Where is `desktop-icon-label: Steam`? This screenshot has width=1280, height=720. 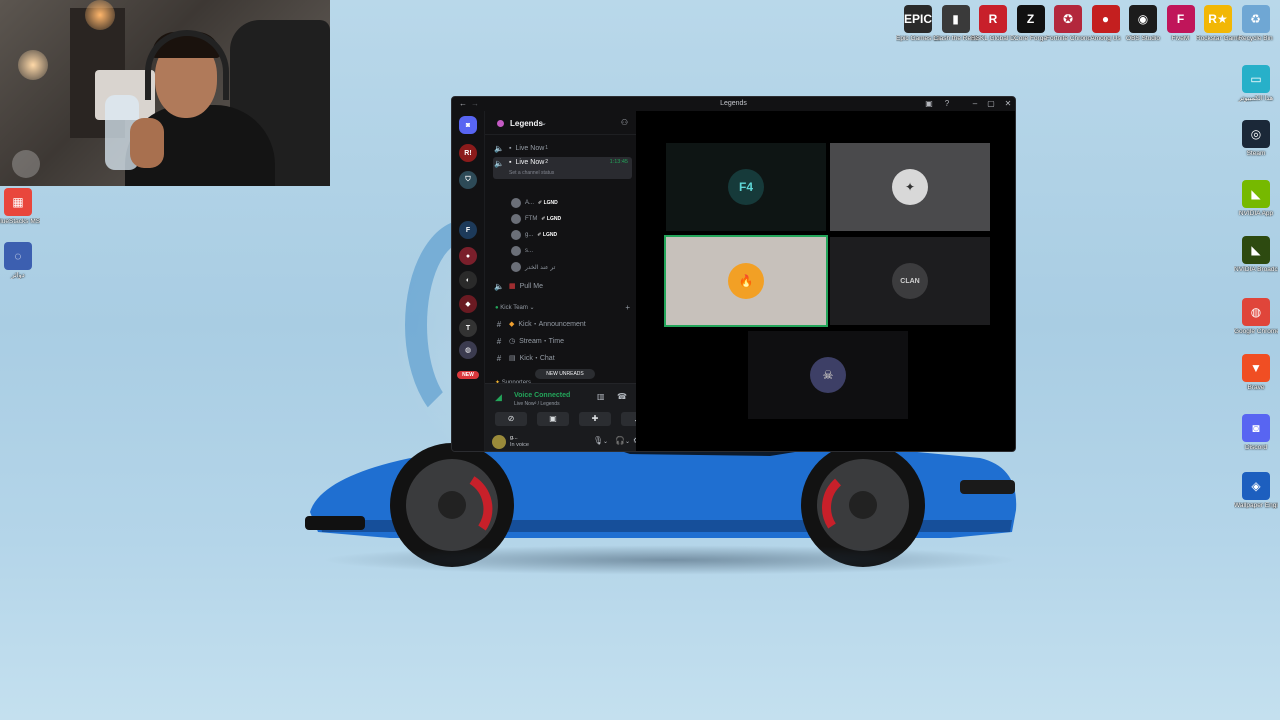 desktop-icon-label: Steam is located at coordinates (1256, 153).